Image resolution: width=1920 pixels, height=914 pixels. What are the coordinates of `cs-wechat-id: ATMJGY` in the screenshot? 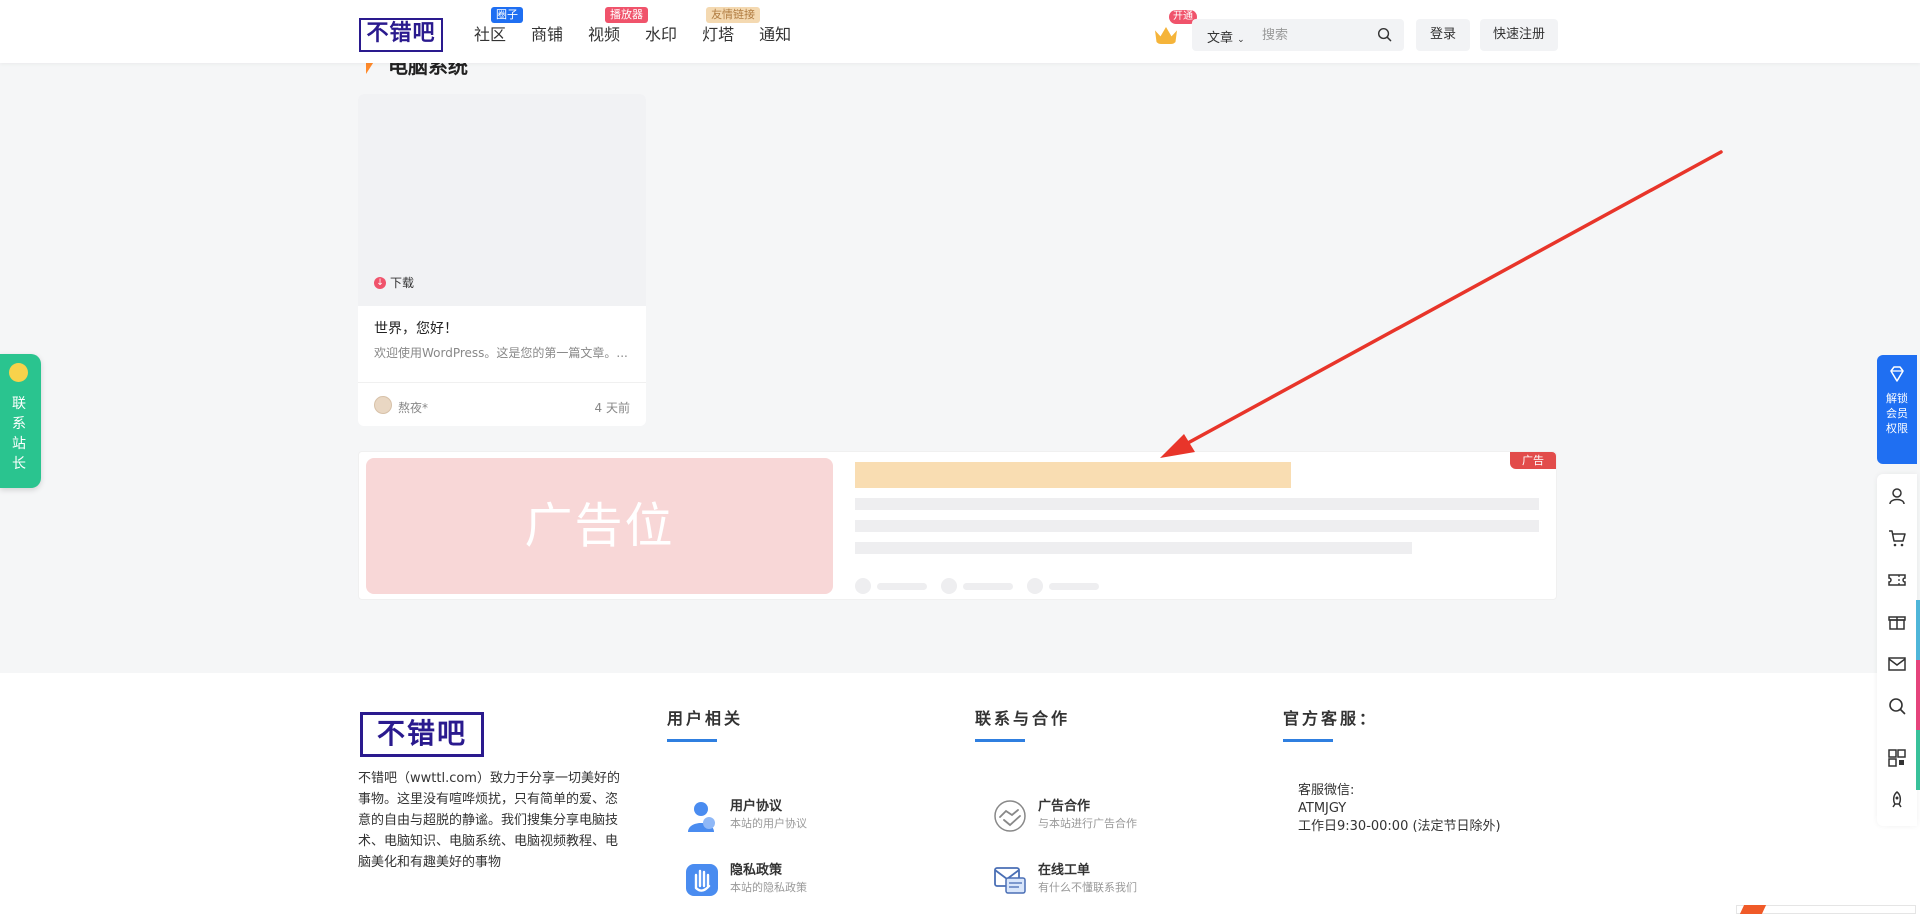 It's located at (1322, 808).